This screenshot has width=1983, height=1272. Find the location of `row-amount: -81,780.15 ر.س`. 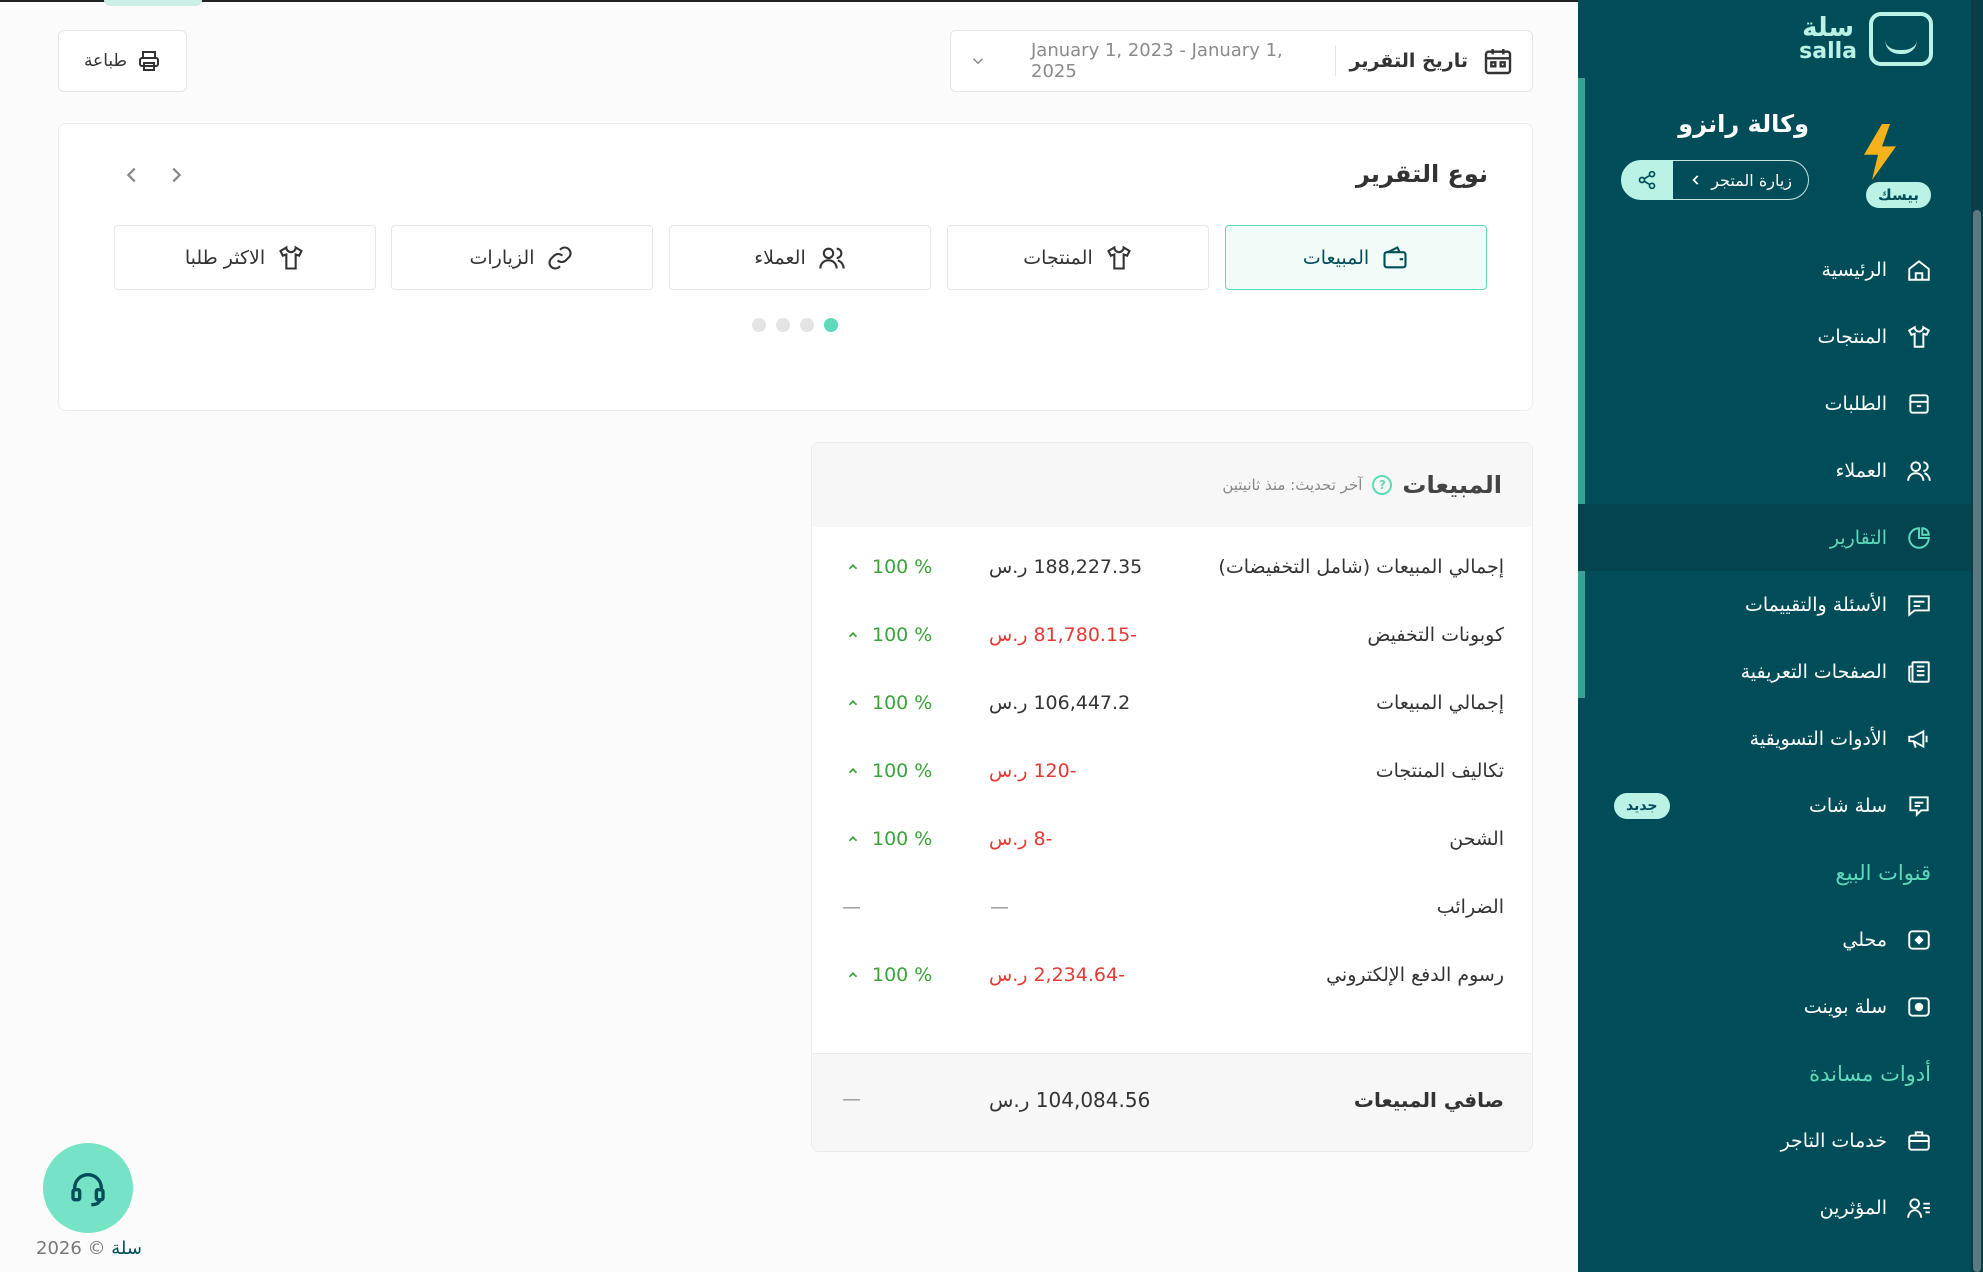

row-amount: -81,780.15 ر.س is located at coordinates (1063, 635).